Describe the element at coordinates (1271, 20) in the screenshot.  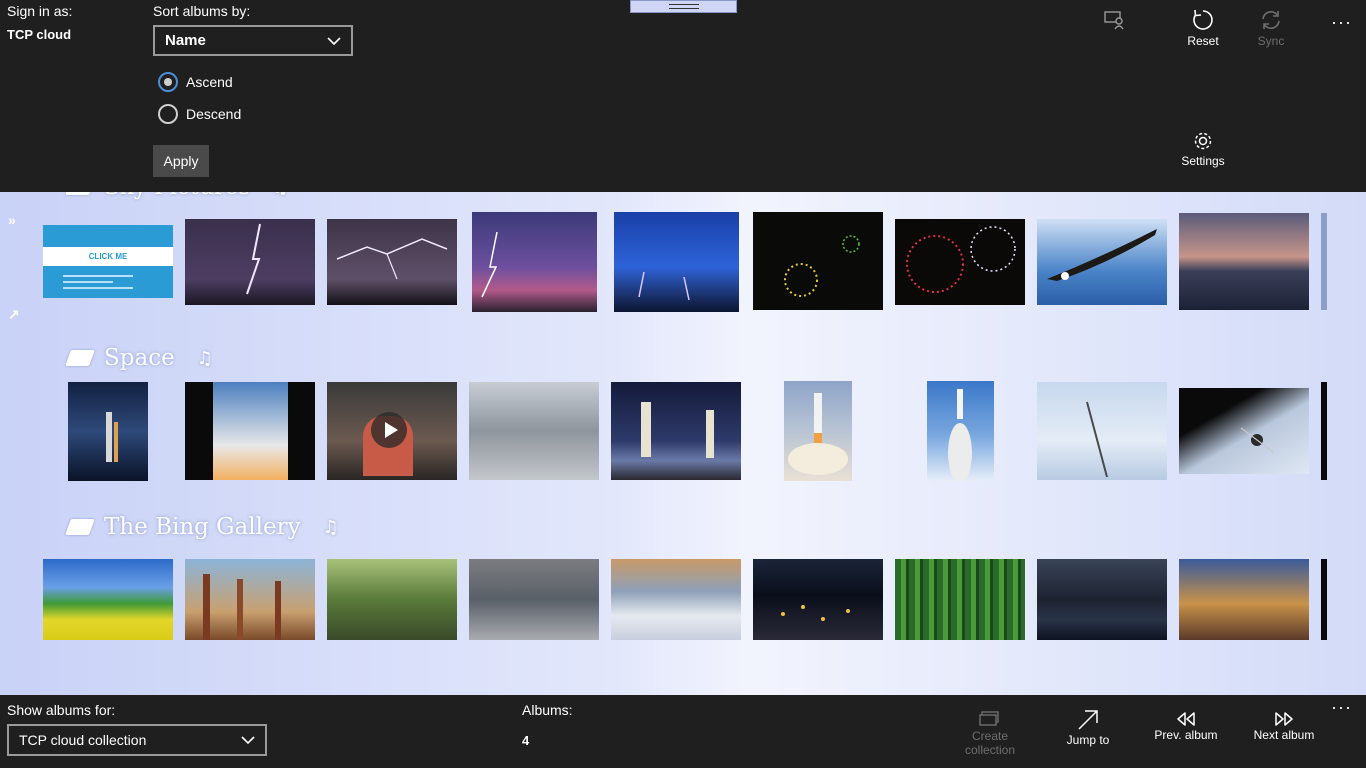
I see `sync-icon` at that location.